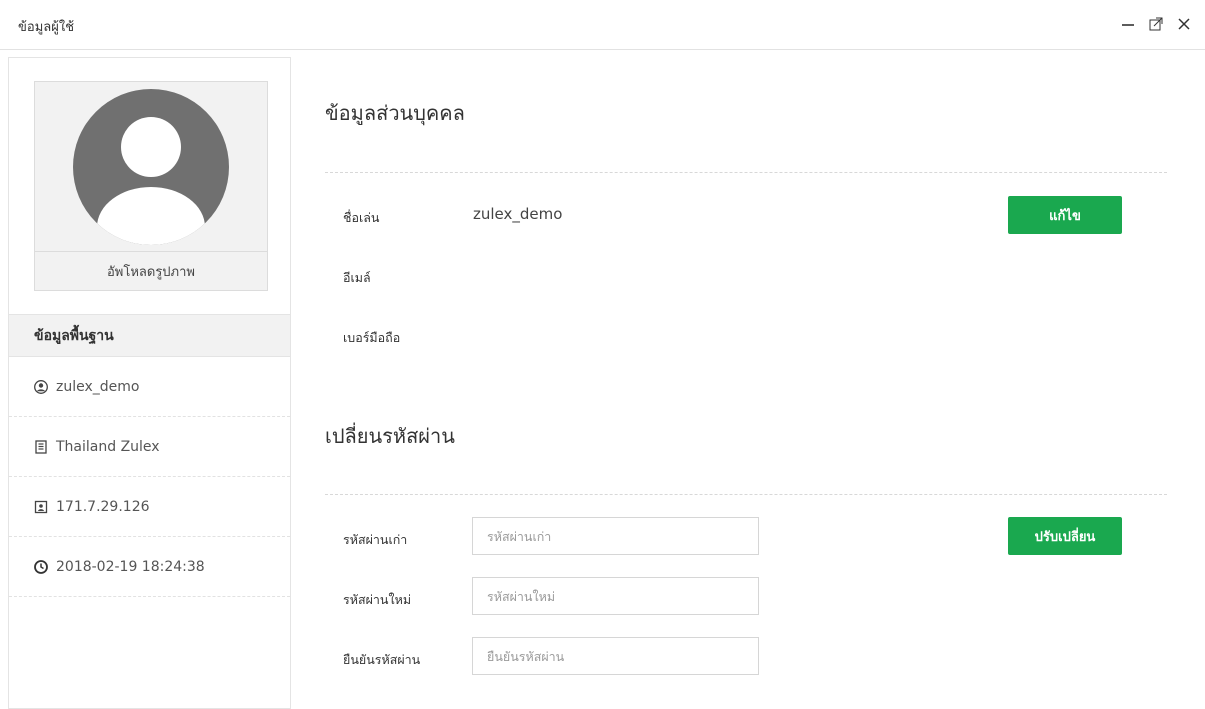 This screenshot has width=1205, height=709. What do you see at coordinates (357, 277) in the screenshot?
I see `email-label: อีเมล์` at bounding box center [357, 277].